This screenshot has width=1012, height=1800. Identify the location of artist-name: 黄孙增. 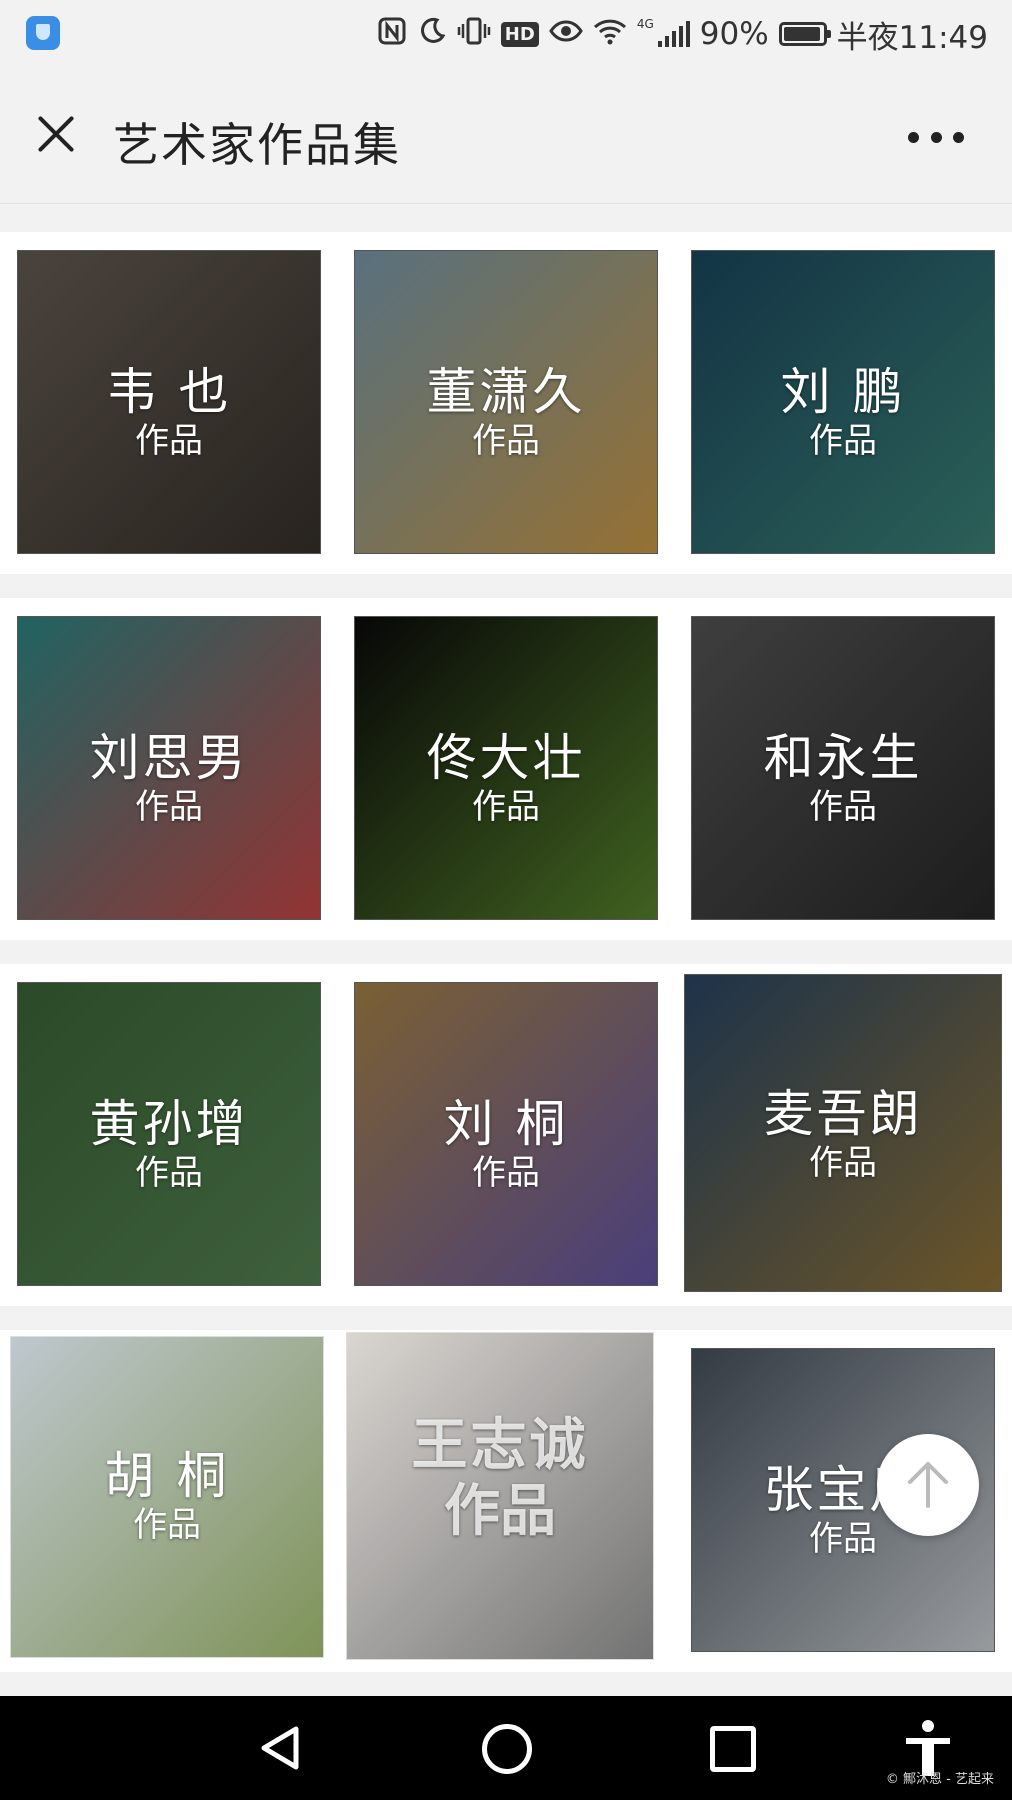
(169, 1124).